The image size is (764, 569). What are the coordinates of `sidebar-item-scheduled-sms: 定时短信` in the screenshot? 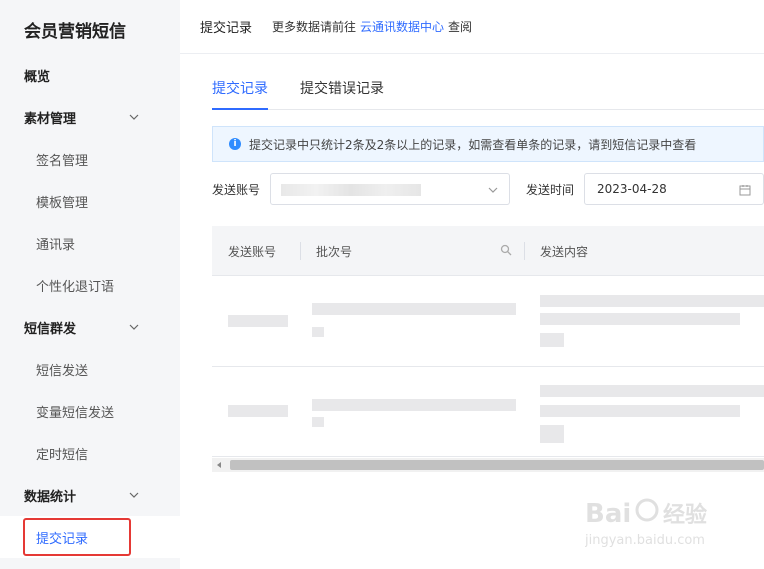 It's located at (90, 453).